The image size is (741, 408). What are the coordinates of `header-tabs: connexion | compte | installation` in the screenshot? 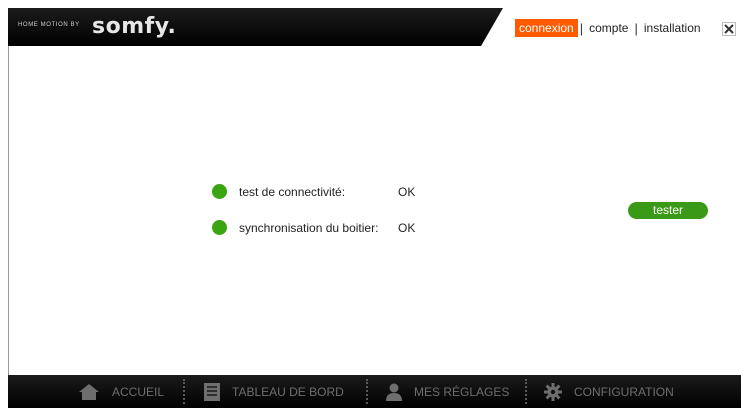 It's located at (610, 28).